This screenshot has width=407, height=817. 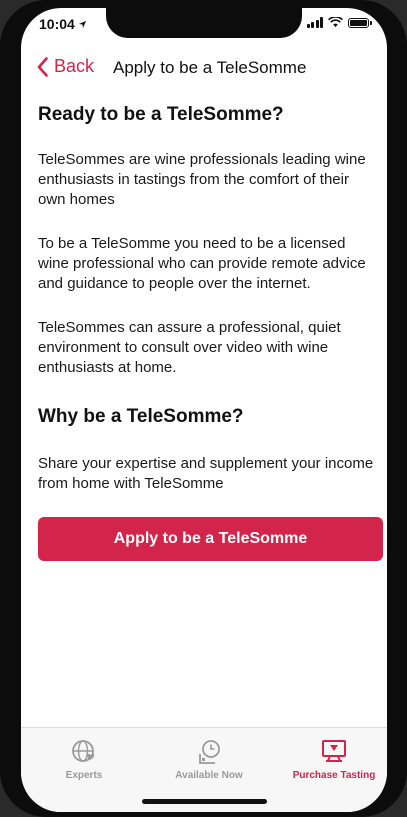 What do you see at coordinates (209, 775) in the screenshot?
I see `tab-available-now-label: Available Now` at bounding box center [209, 775].